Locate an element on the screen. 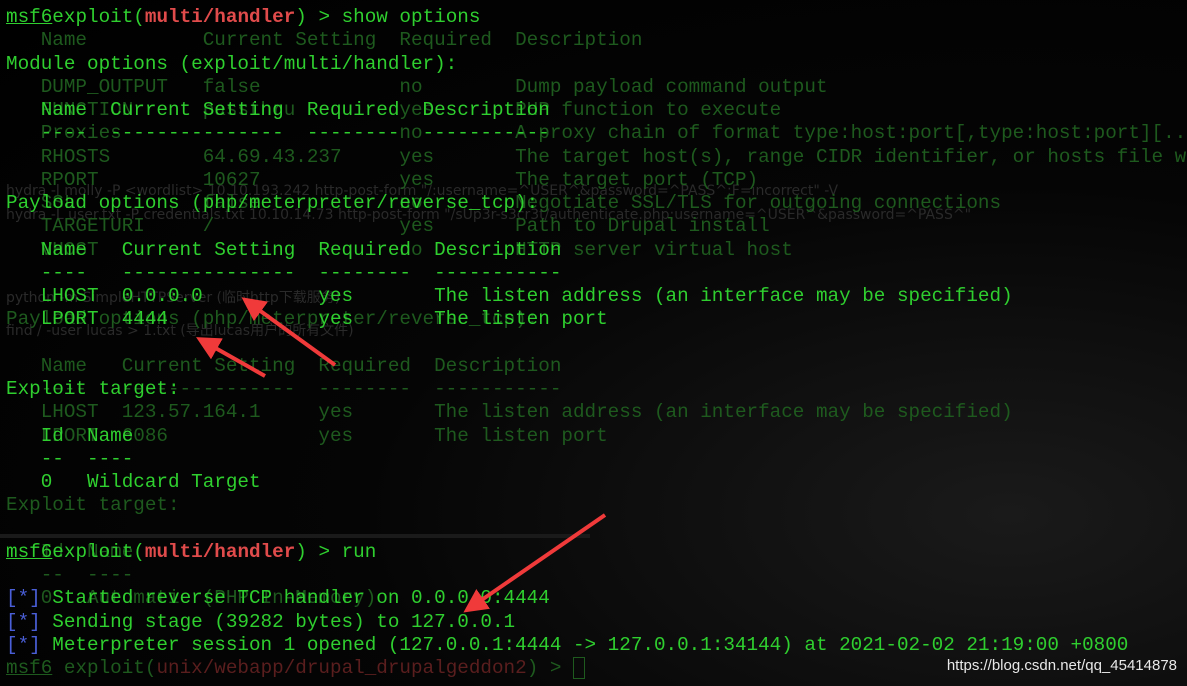 Image resolution: width=1187 pixels, height=686 pixels. arrow-to-lhost is located at coordinates (289, 332).